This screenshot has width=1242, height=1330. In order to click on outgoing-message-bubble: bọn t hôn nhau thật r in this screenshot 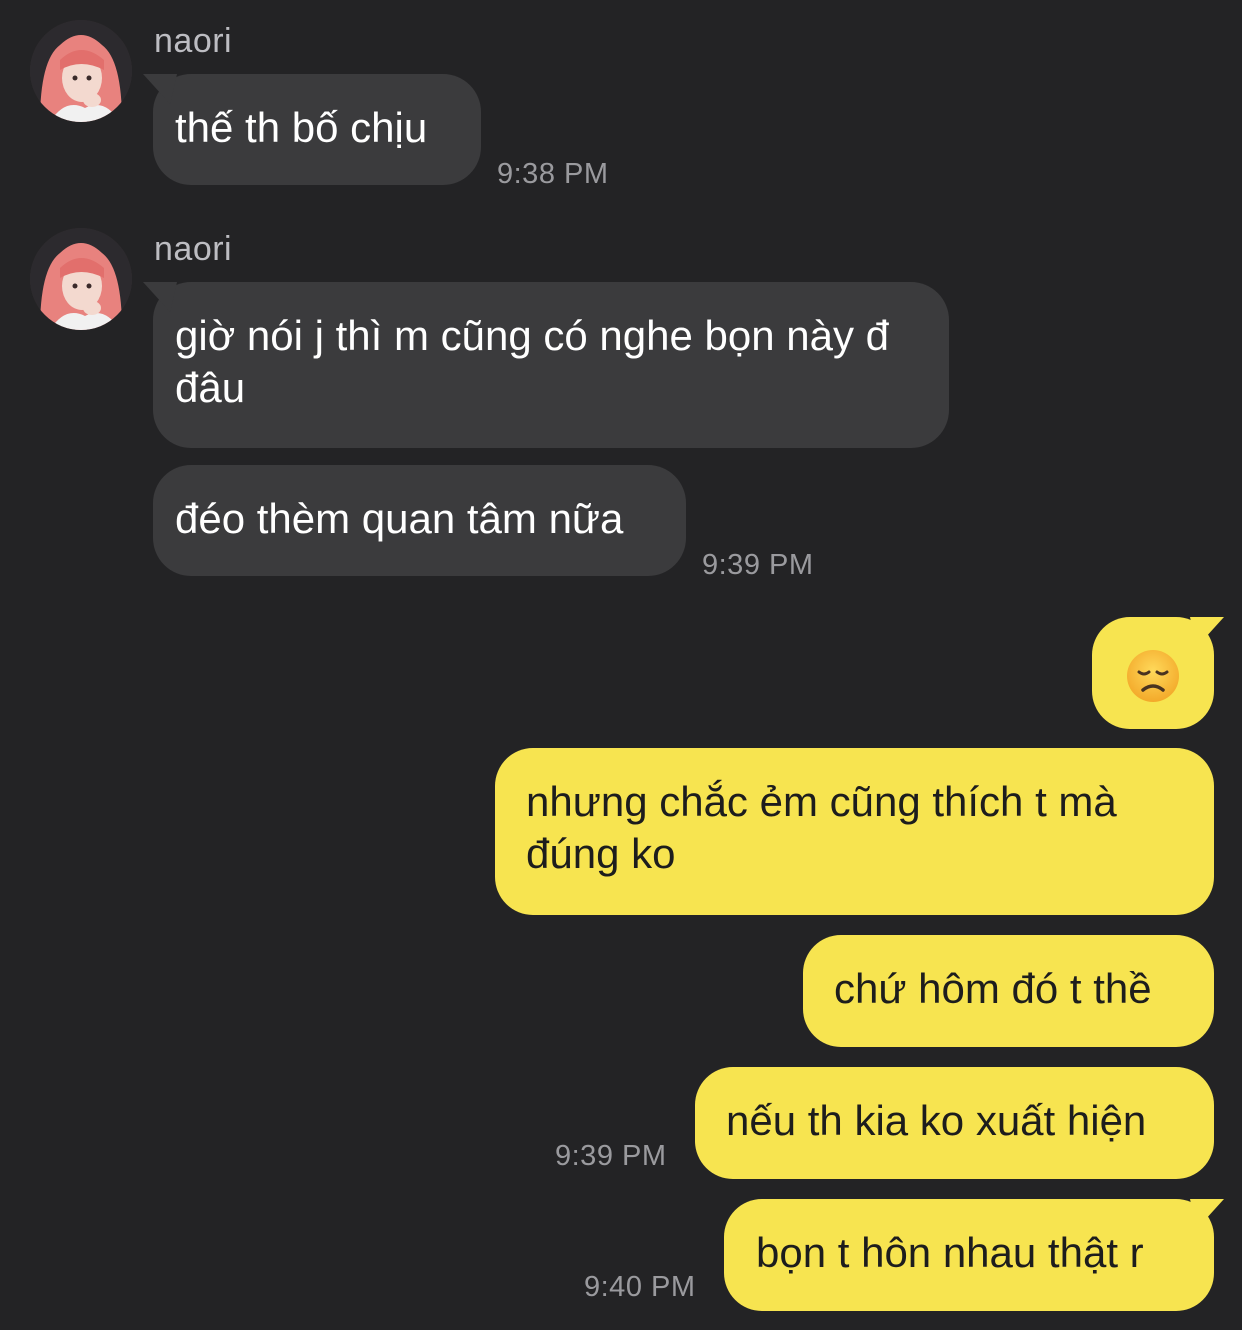, I will do `click(969, 1255)`.